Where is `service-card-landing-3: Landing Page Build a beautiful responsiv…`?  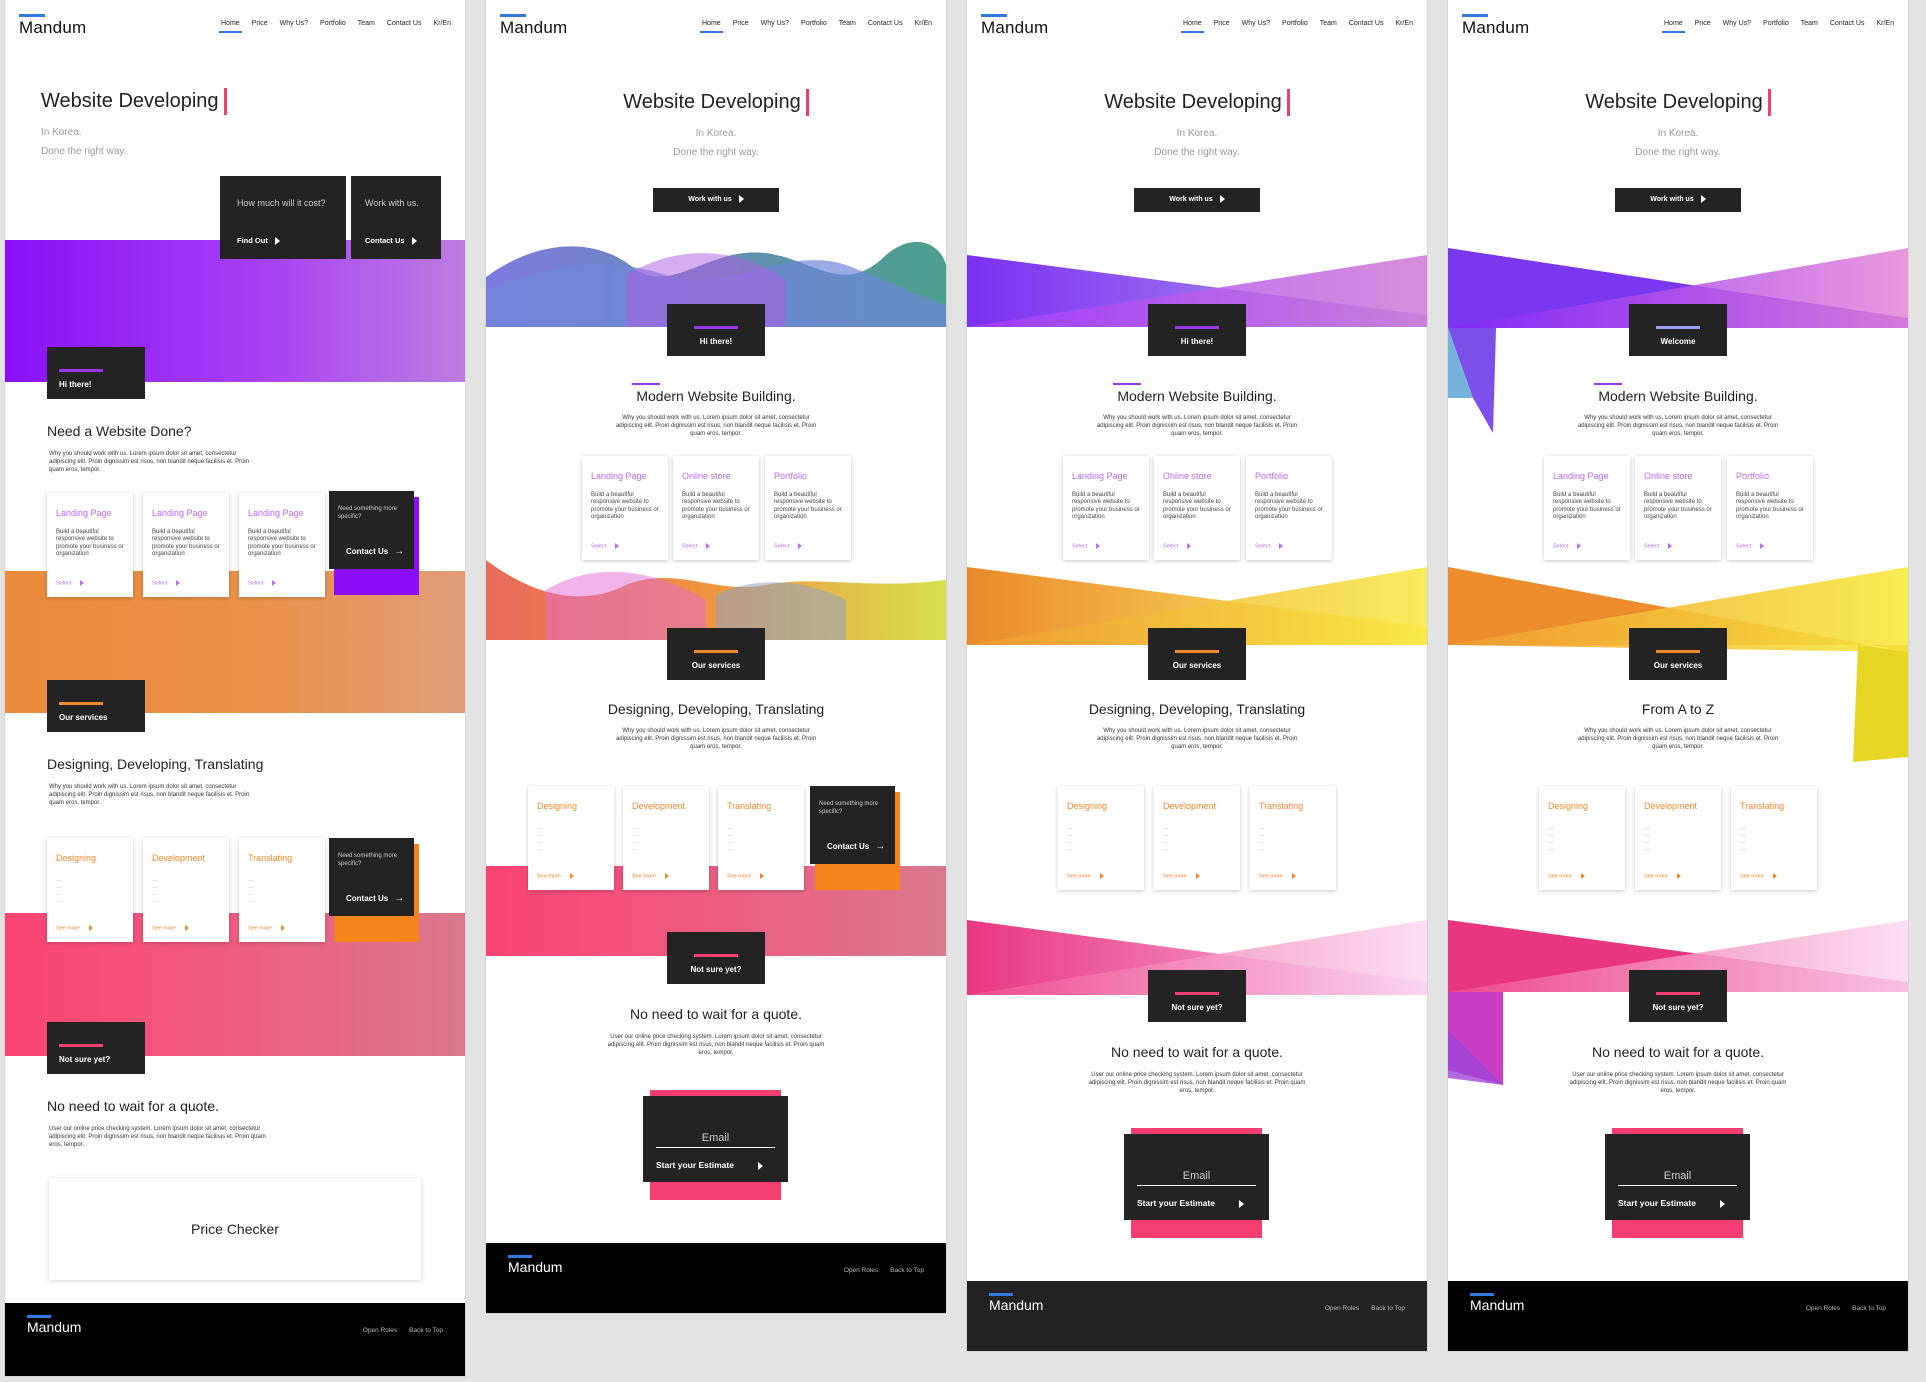
service-card-landing-3: Landing Page Build a beautiful responsiv… is located at coordinates (282, 545).